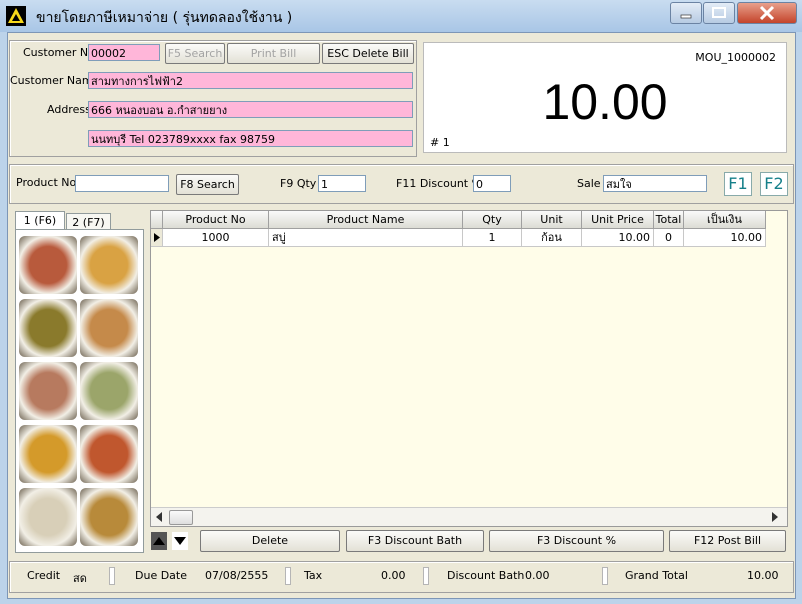 This screenshot has height=604, width=802. Describe the element at coordinates (655, 183) in the screenshot. I see `salesperson-input: สมใจ` at that location.